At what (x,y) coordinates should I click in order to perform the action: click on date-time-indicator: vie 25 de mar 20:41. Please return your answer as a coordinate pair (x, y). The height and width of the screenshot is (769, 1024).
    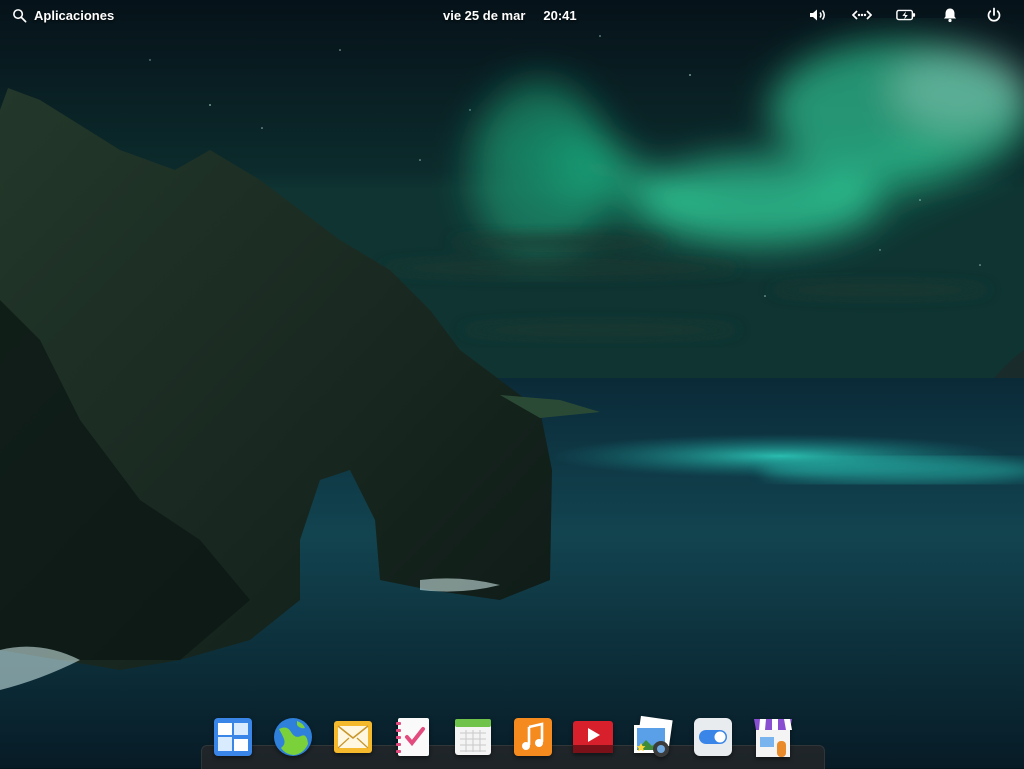
    Looking at the image, I should click on (510, 15).